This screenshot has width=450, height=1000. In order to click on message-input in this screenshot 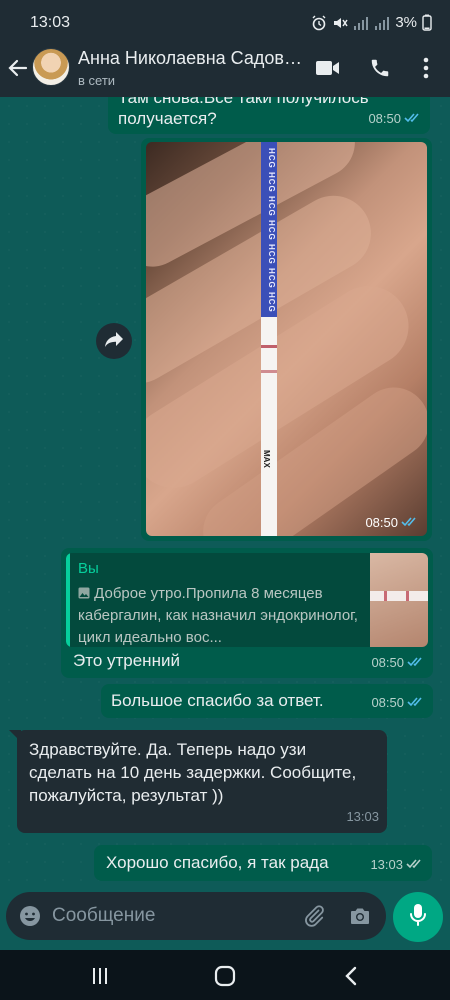, I will do `click(172, 916)`.